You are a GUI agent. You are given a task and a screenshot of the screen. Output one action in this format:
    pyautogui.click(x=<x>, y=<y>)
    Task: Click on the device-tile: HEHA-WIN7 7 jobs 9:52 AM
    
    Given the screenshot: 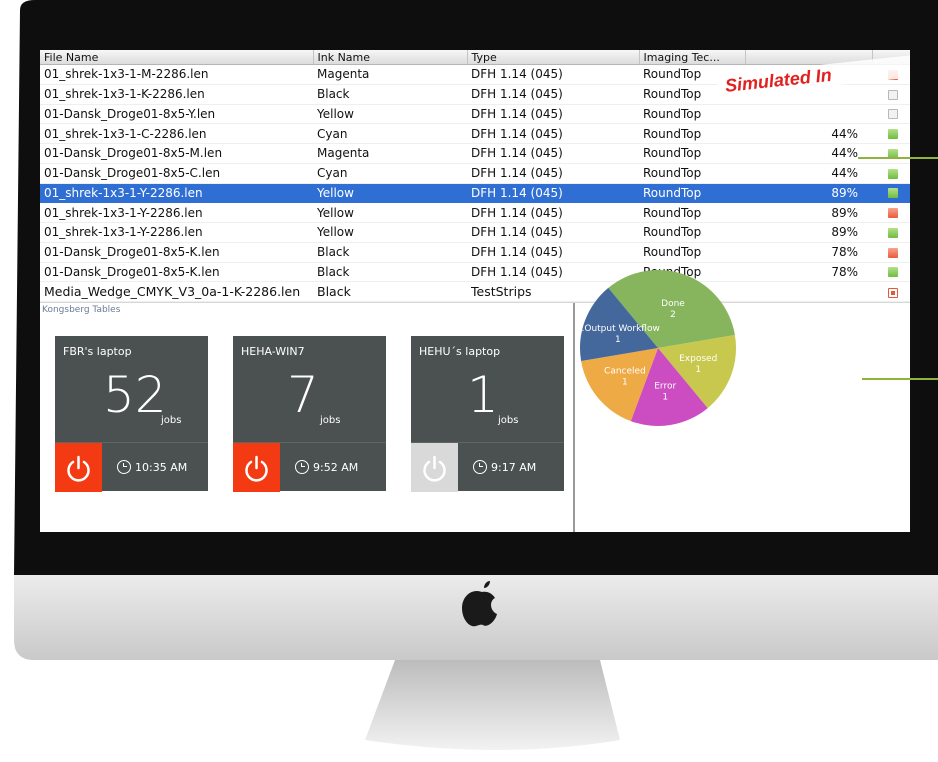 What is the action you would take?
    pyautogui.click(x=309, y=414)
    